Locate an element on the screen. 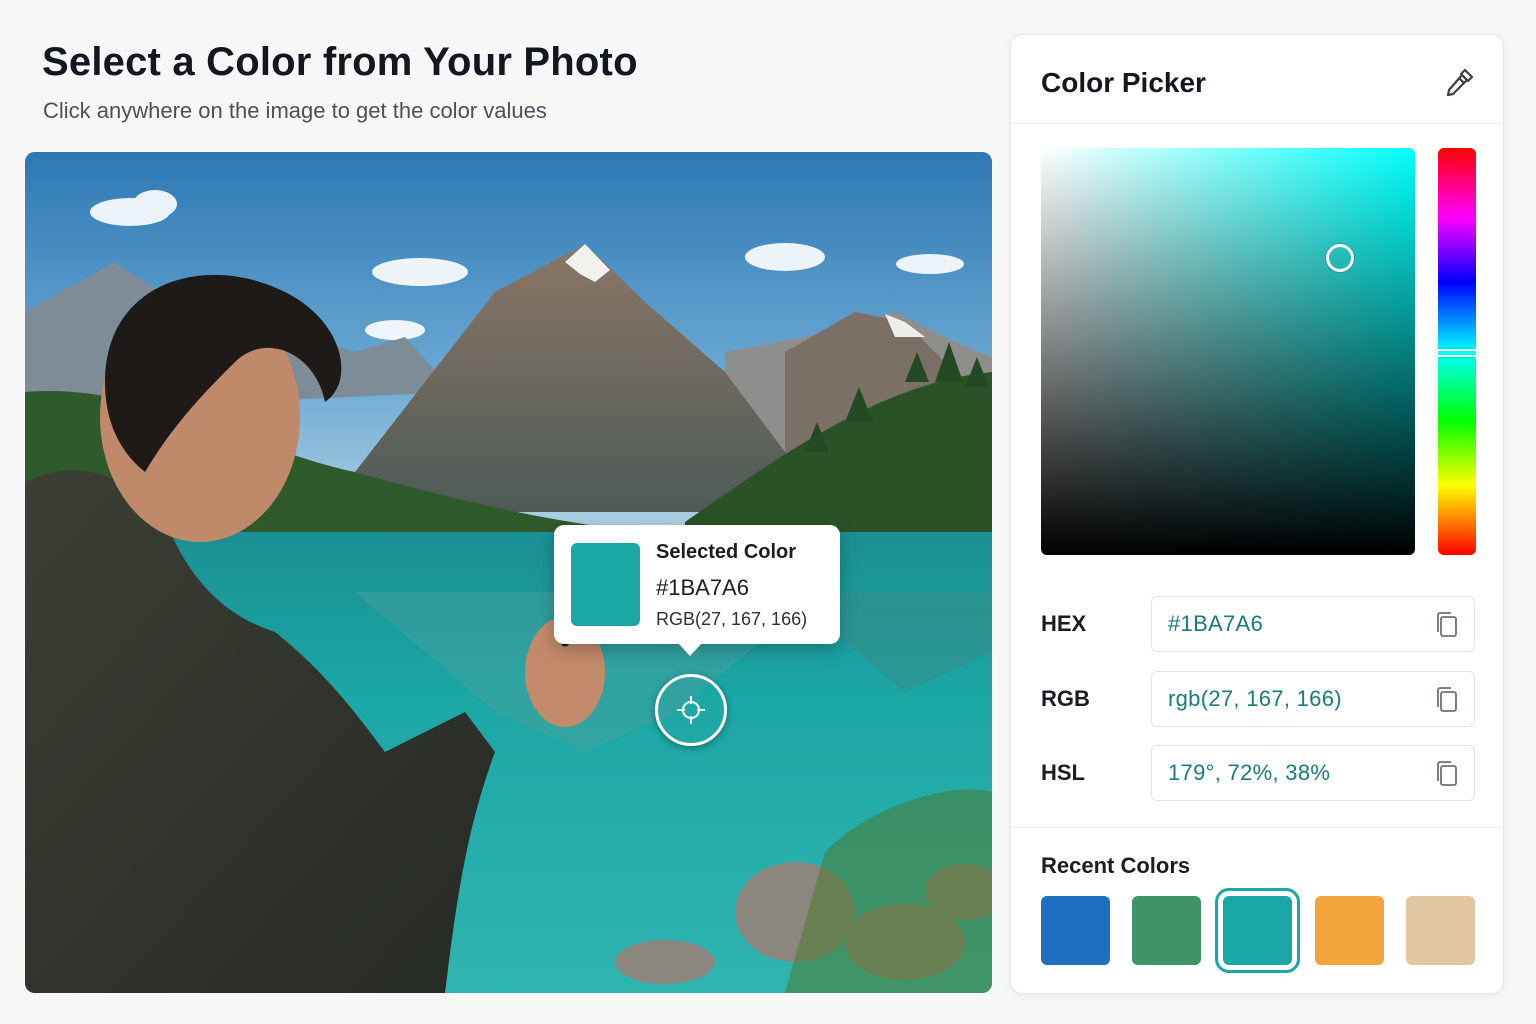  crosshair-icon is located at coordinates (691, 710).